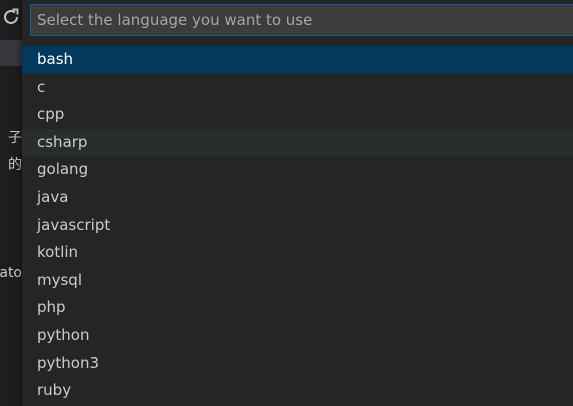 The image size is (573, 406). I want to click on background-text: 子, so click(15, 138).